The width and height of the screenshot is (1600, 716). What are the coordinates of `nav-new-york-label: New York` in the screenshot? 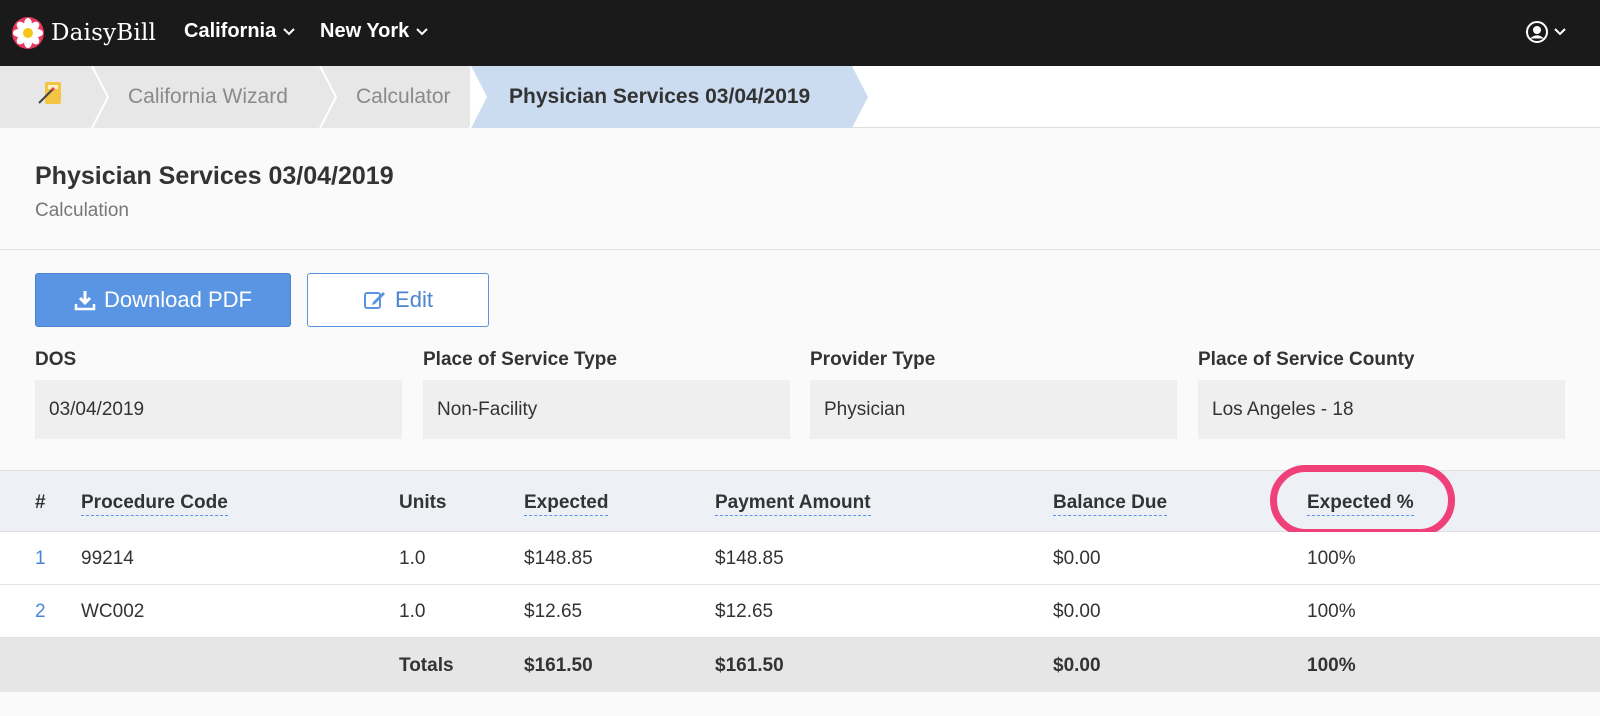 It's located at (365, 31).